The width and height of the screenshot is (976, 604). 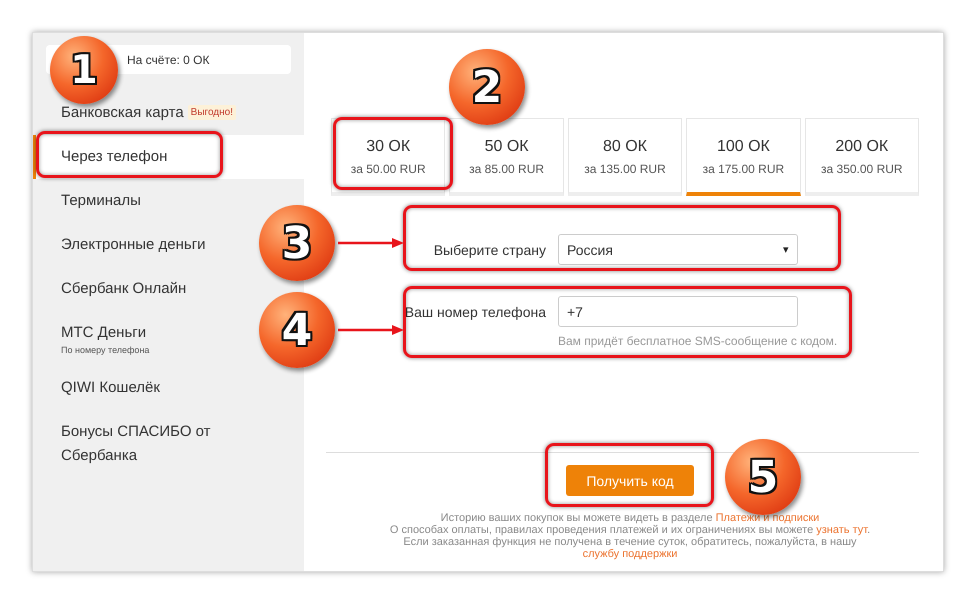 What do you see at coordinates (625, 157) in the screenshot?
I see `package-tile: 80 ОК за 135.00 RUR` at bounding box center [625, 157].